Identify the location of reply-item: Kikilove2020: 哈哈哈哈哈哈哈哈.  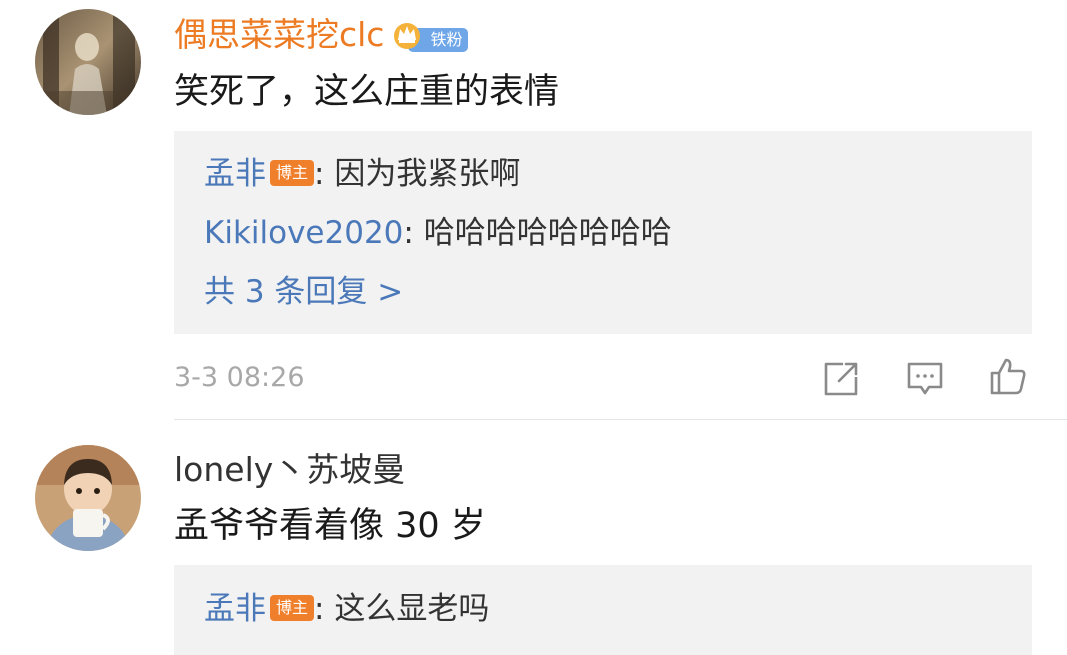
(438, 233).